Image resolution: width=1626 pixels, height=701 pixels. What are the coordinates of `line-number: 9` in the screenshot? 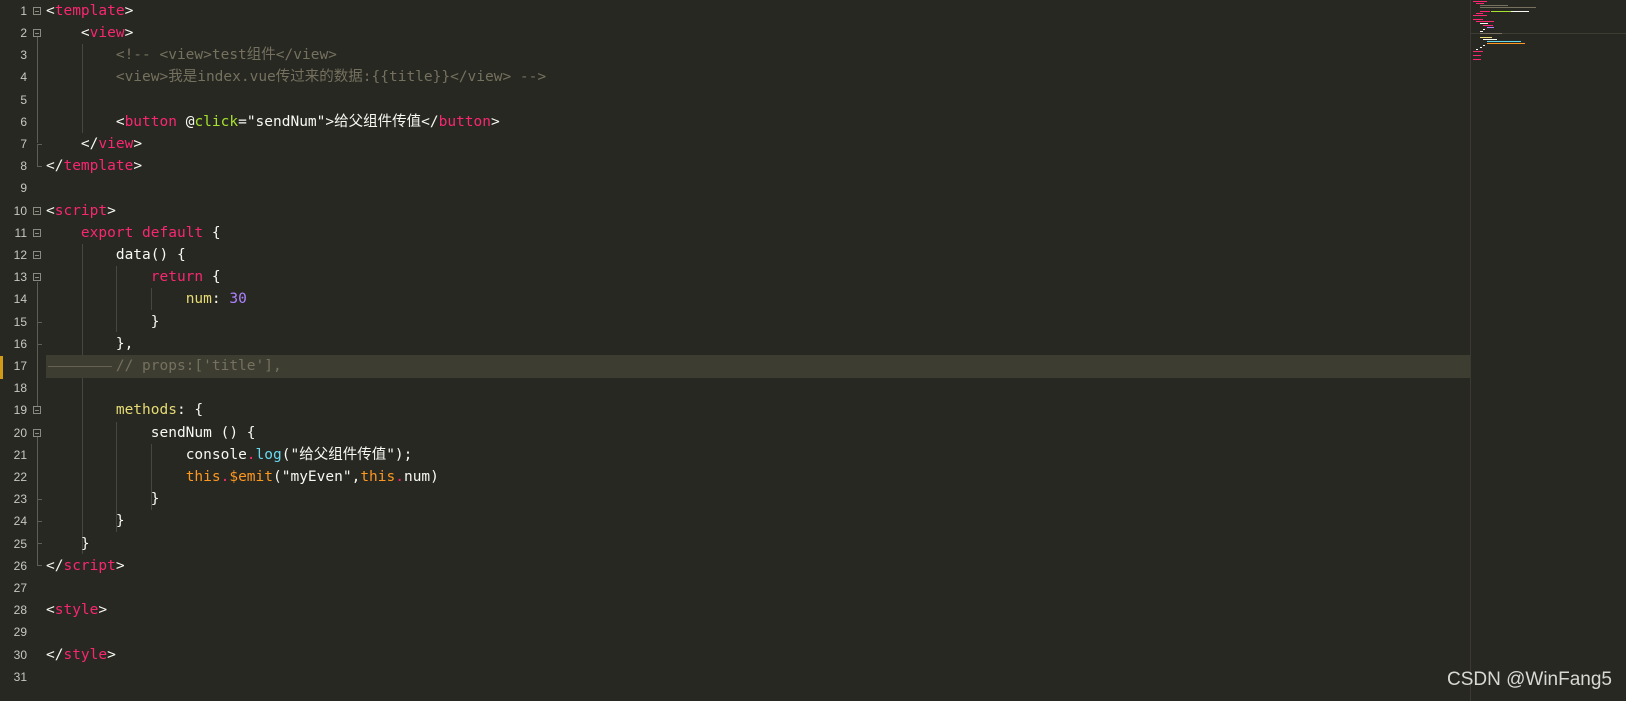 It's located at (23, 188).